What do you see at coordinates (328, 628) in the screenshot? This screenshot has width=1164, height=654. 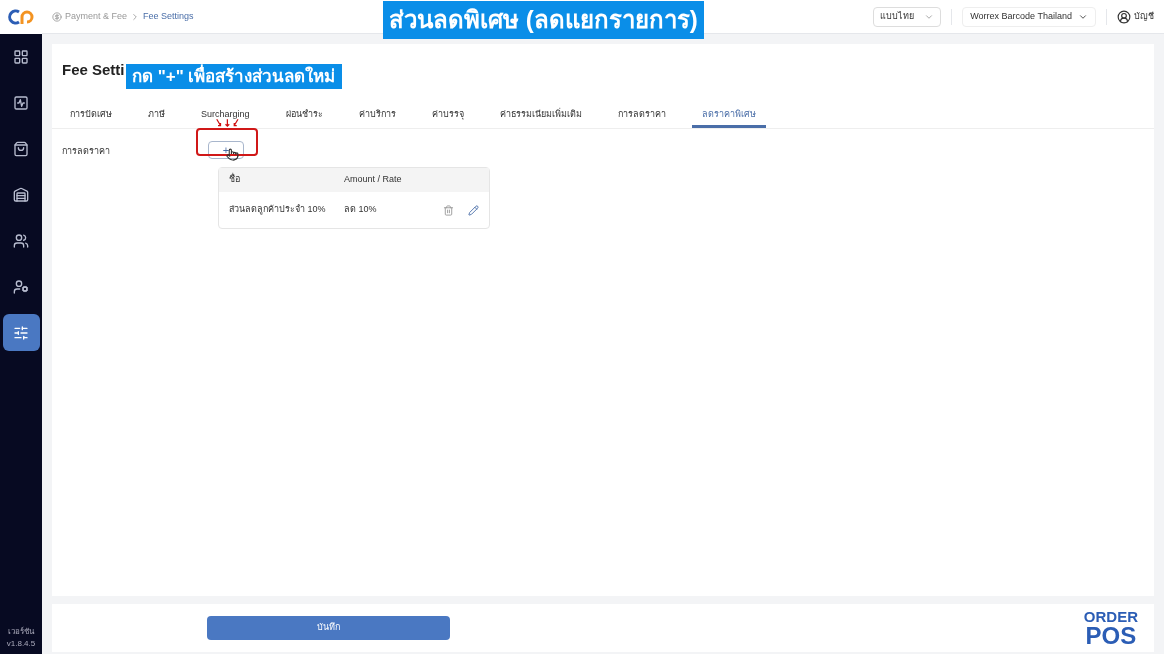 I see `save-button: บันทึก` at bounding box center [328, 628].